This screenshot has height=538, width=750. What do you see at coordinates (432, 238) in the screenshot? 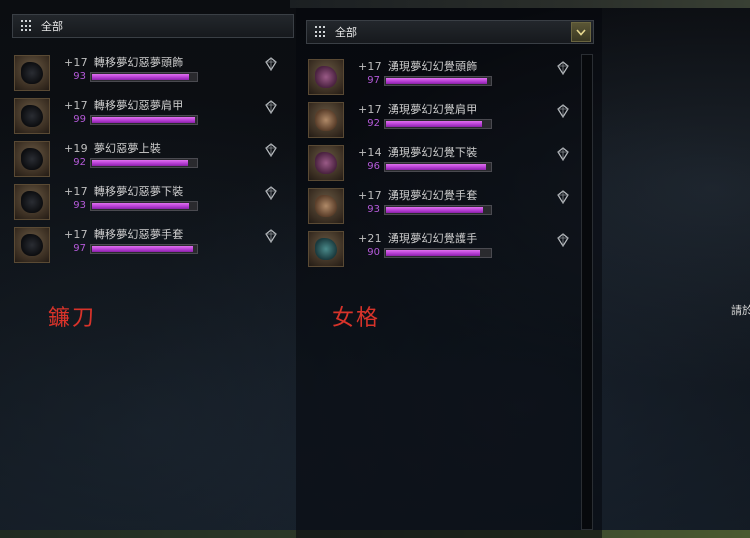
I see `item-title: 湧現夢幻幻覺護手` at bounding box center [432, 238].